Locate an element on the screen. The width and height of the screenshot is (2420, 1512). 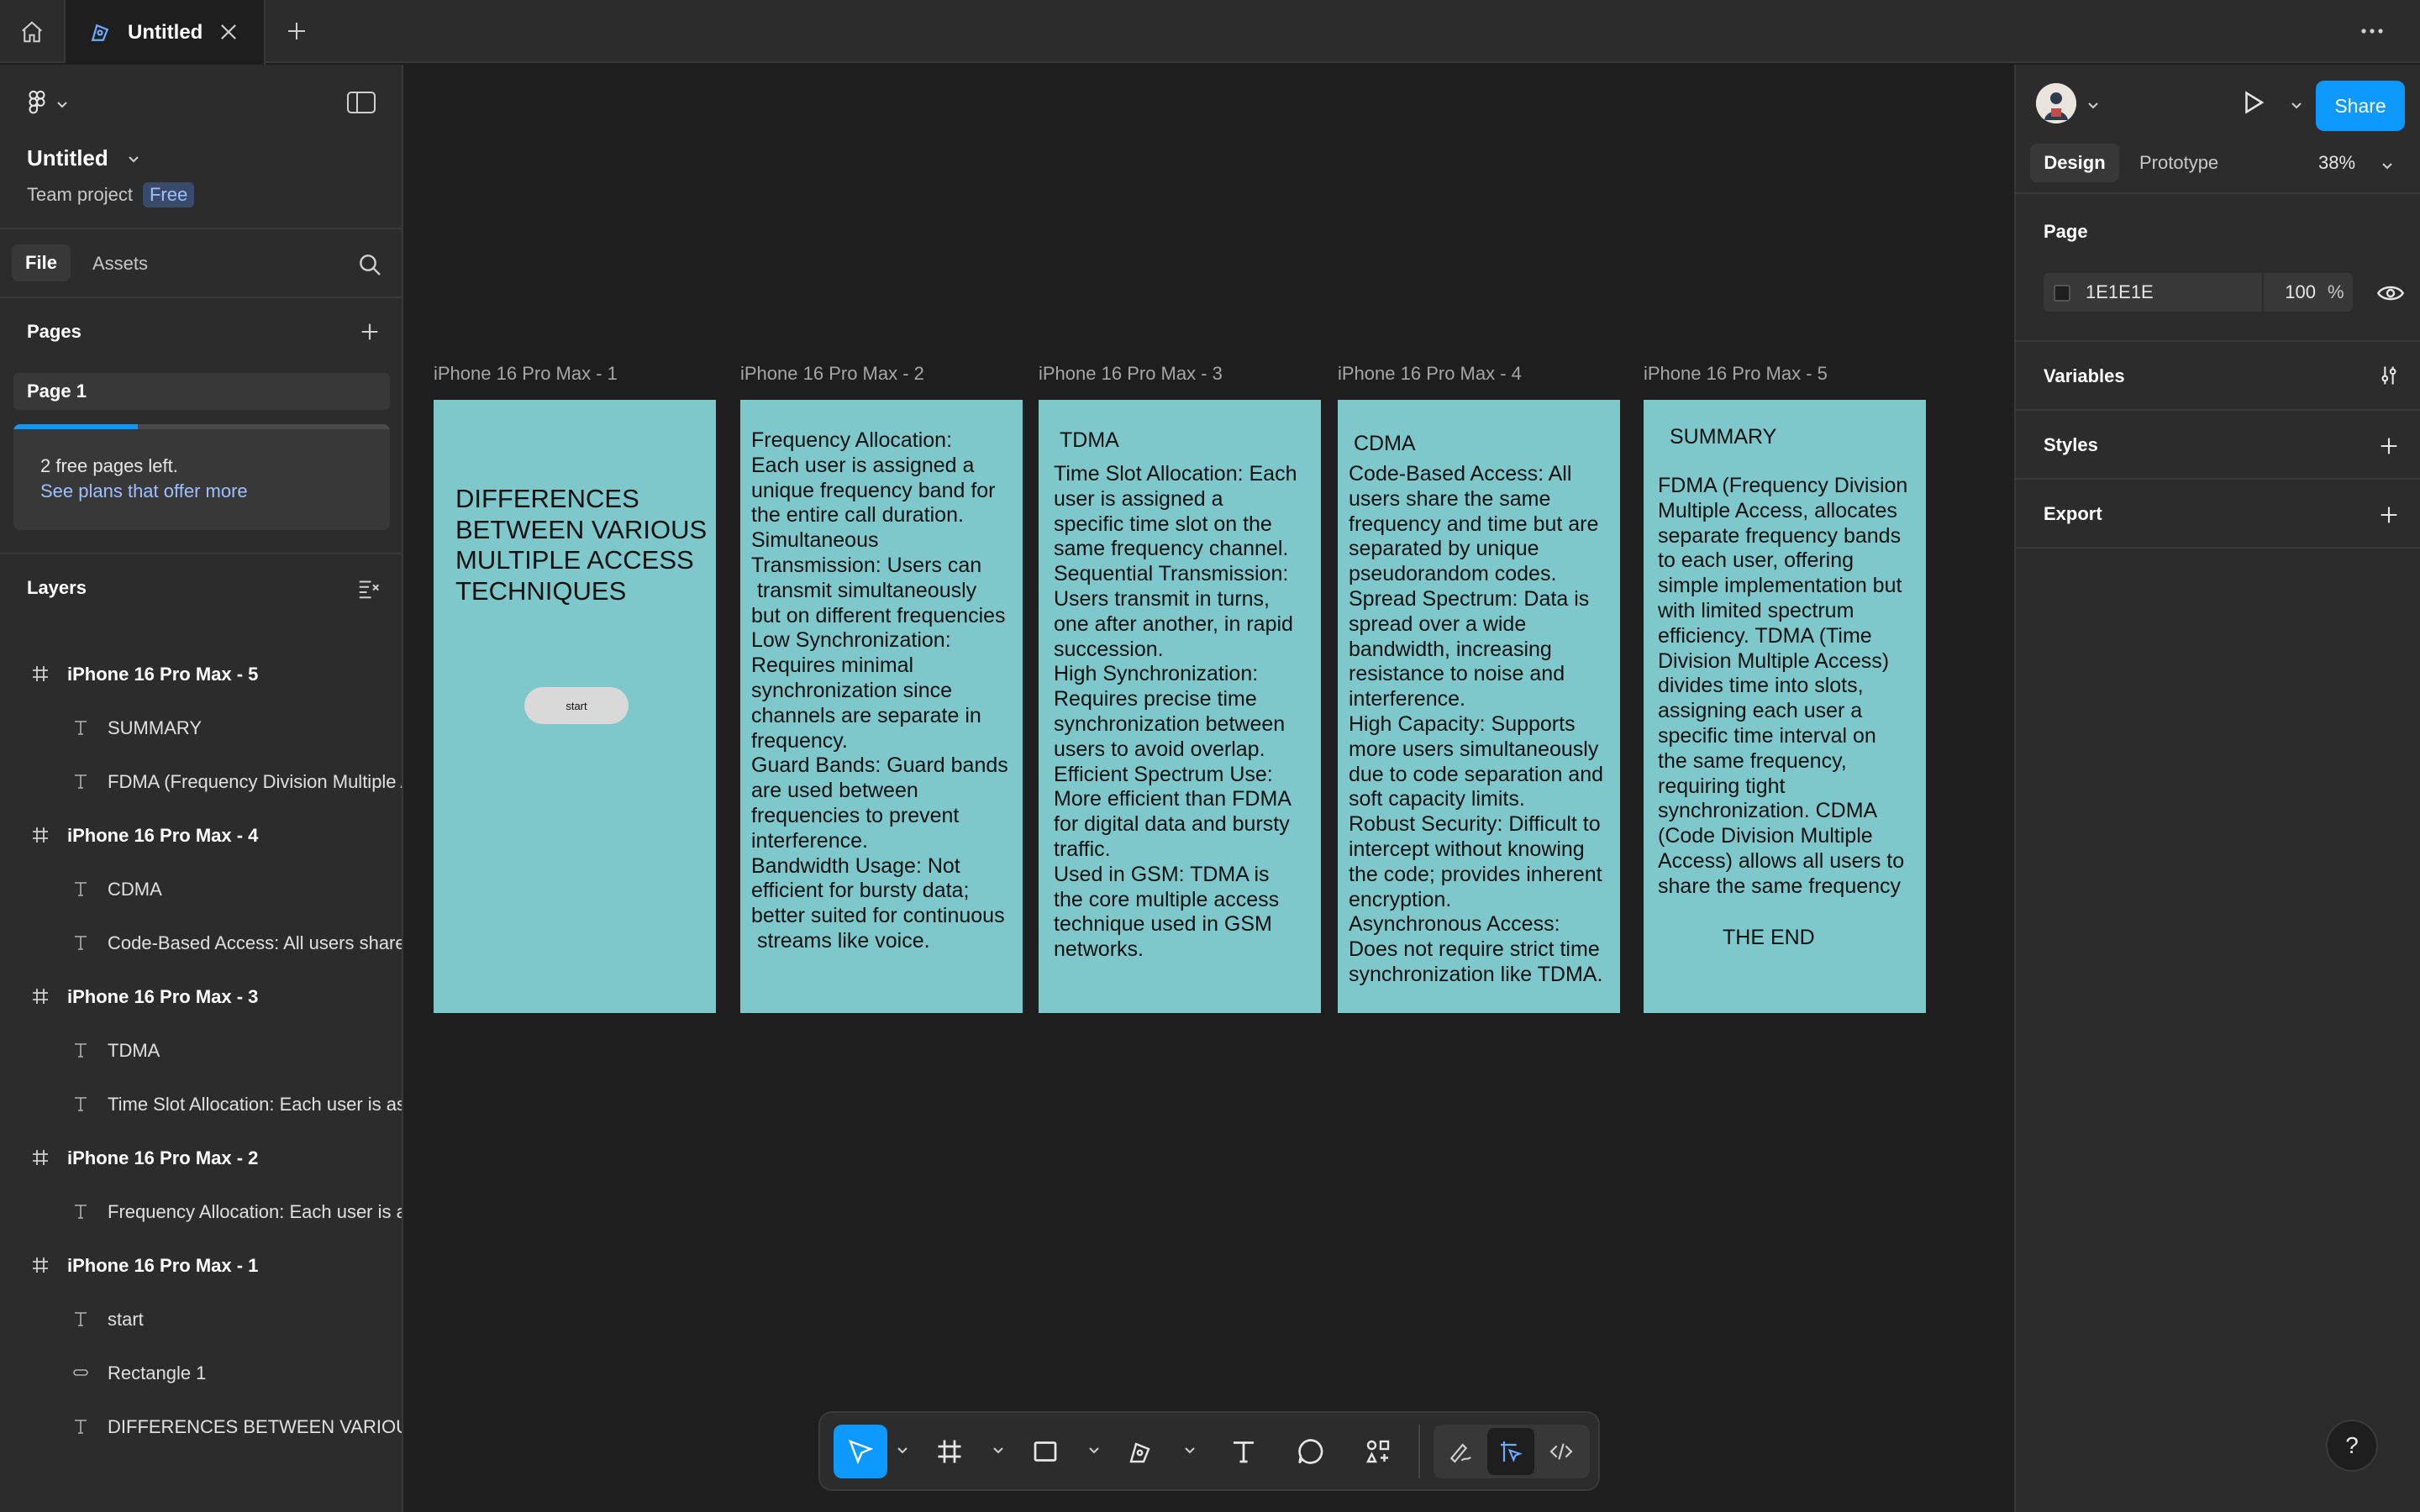
search-button is located at coordinates (369, 264).